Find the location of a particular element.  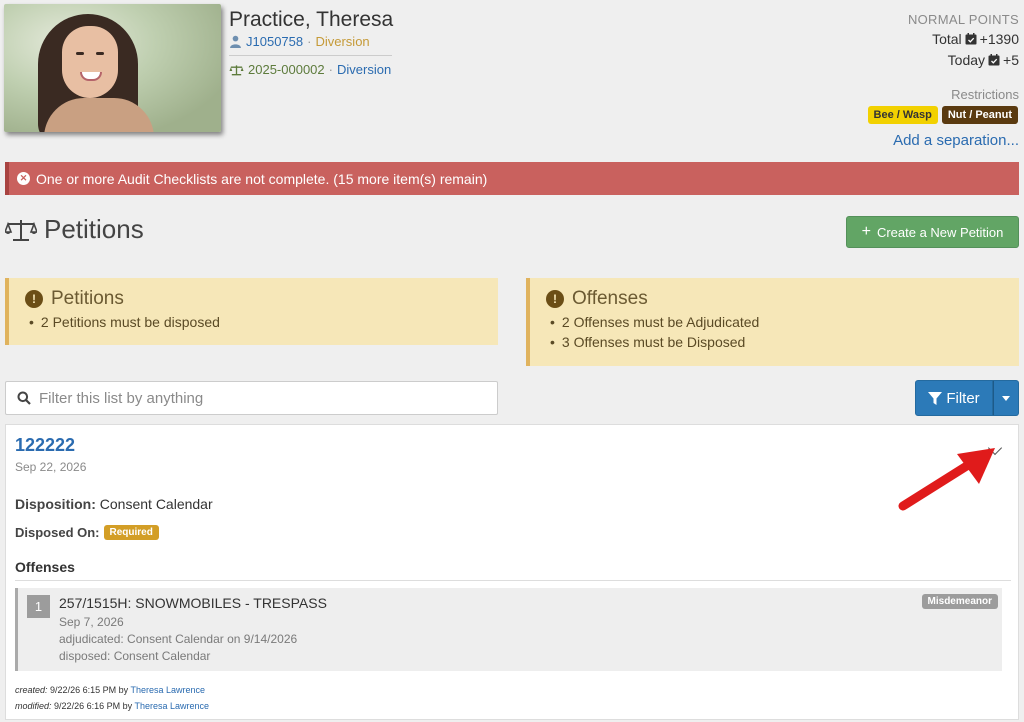

program-label: Diversion is located at coordinates (342, 41).